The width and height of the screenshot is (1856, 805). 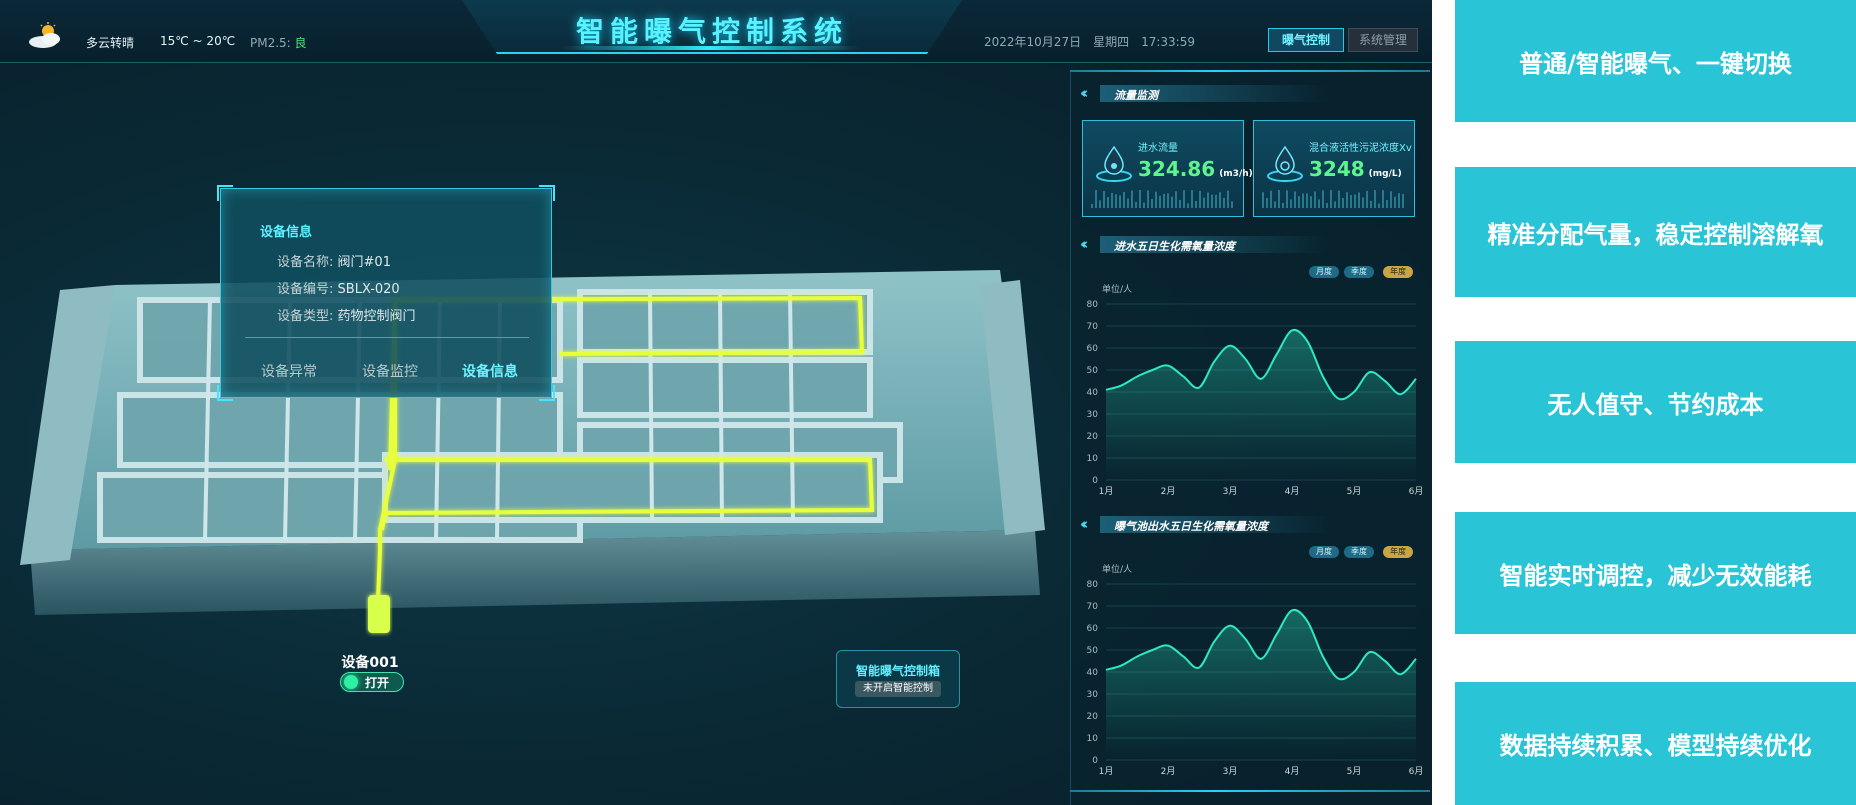 What do you see at coordinates (490, 371) in the screenshot?
I see `tab-device-info: 设备信息` at bounding box center [490, 371].